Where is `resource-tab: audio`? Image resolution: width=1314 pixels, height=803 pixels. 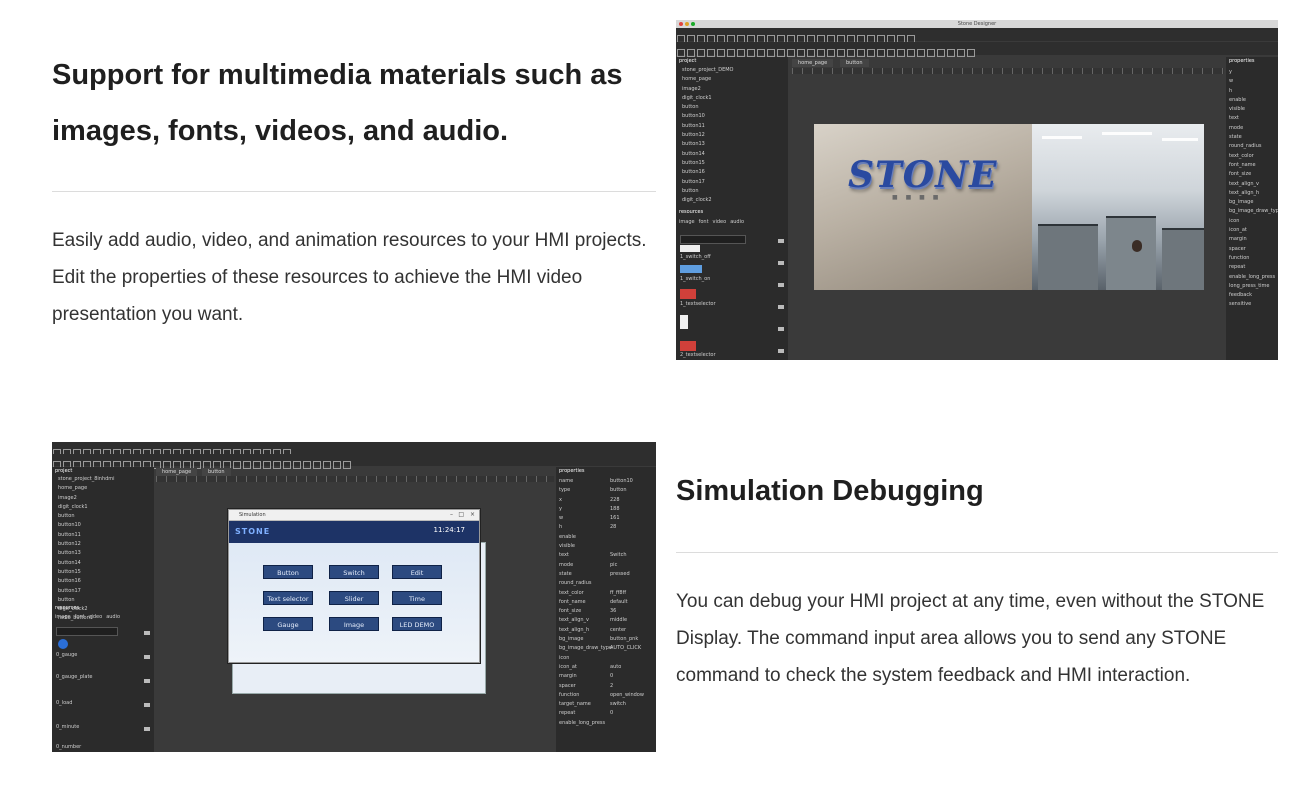 resource-tab: audio is located at coordinates (737, 222).